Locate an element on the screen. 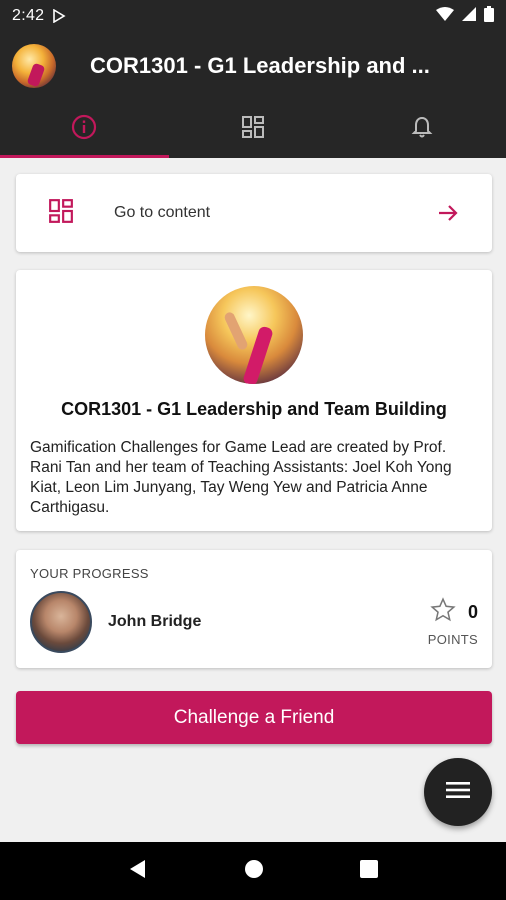  go-to-content-card: Go to content is located at coordinates (254, 213).